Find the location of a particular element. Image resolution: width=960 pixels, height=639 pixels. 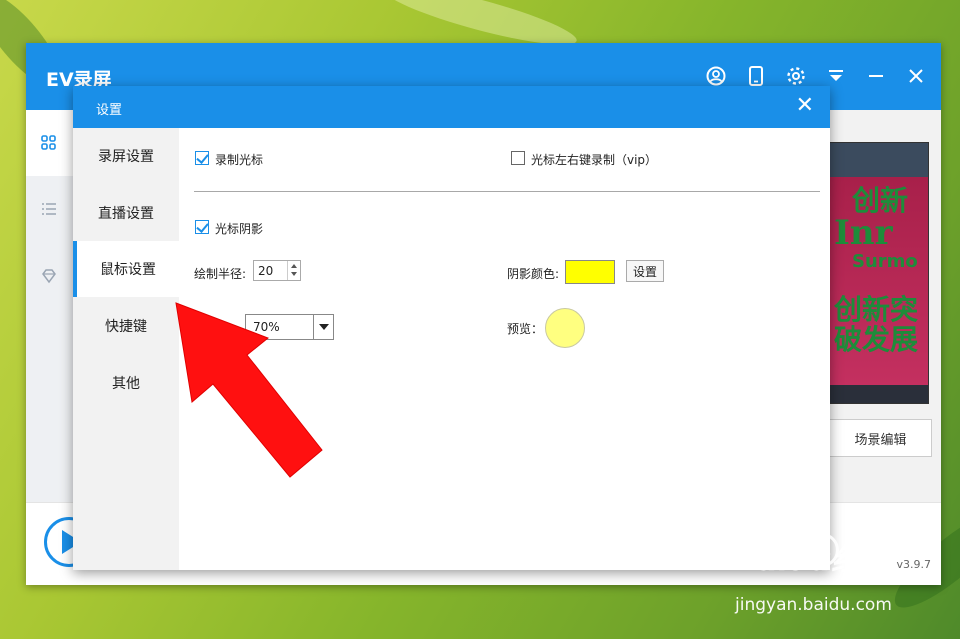

nav-item-live-settings: 直播设置 is located at coordinates (126, 213).